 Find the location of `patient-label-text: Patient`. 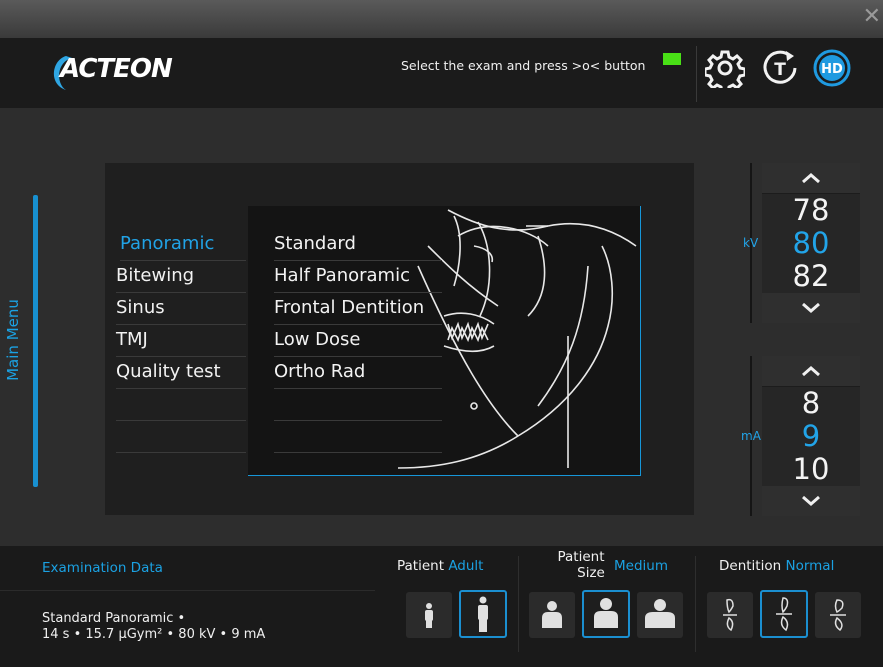

patient-label-text: Patient is located at coordinates (421, 566).